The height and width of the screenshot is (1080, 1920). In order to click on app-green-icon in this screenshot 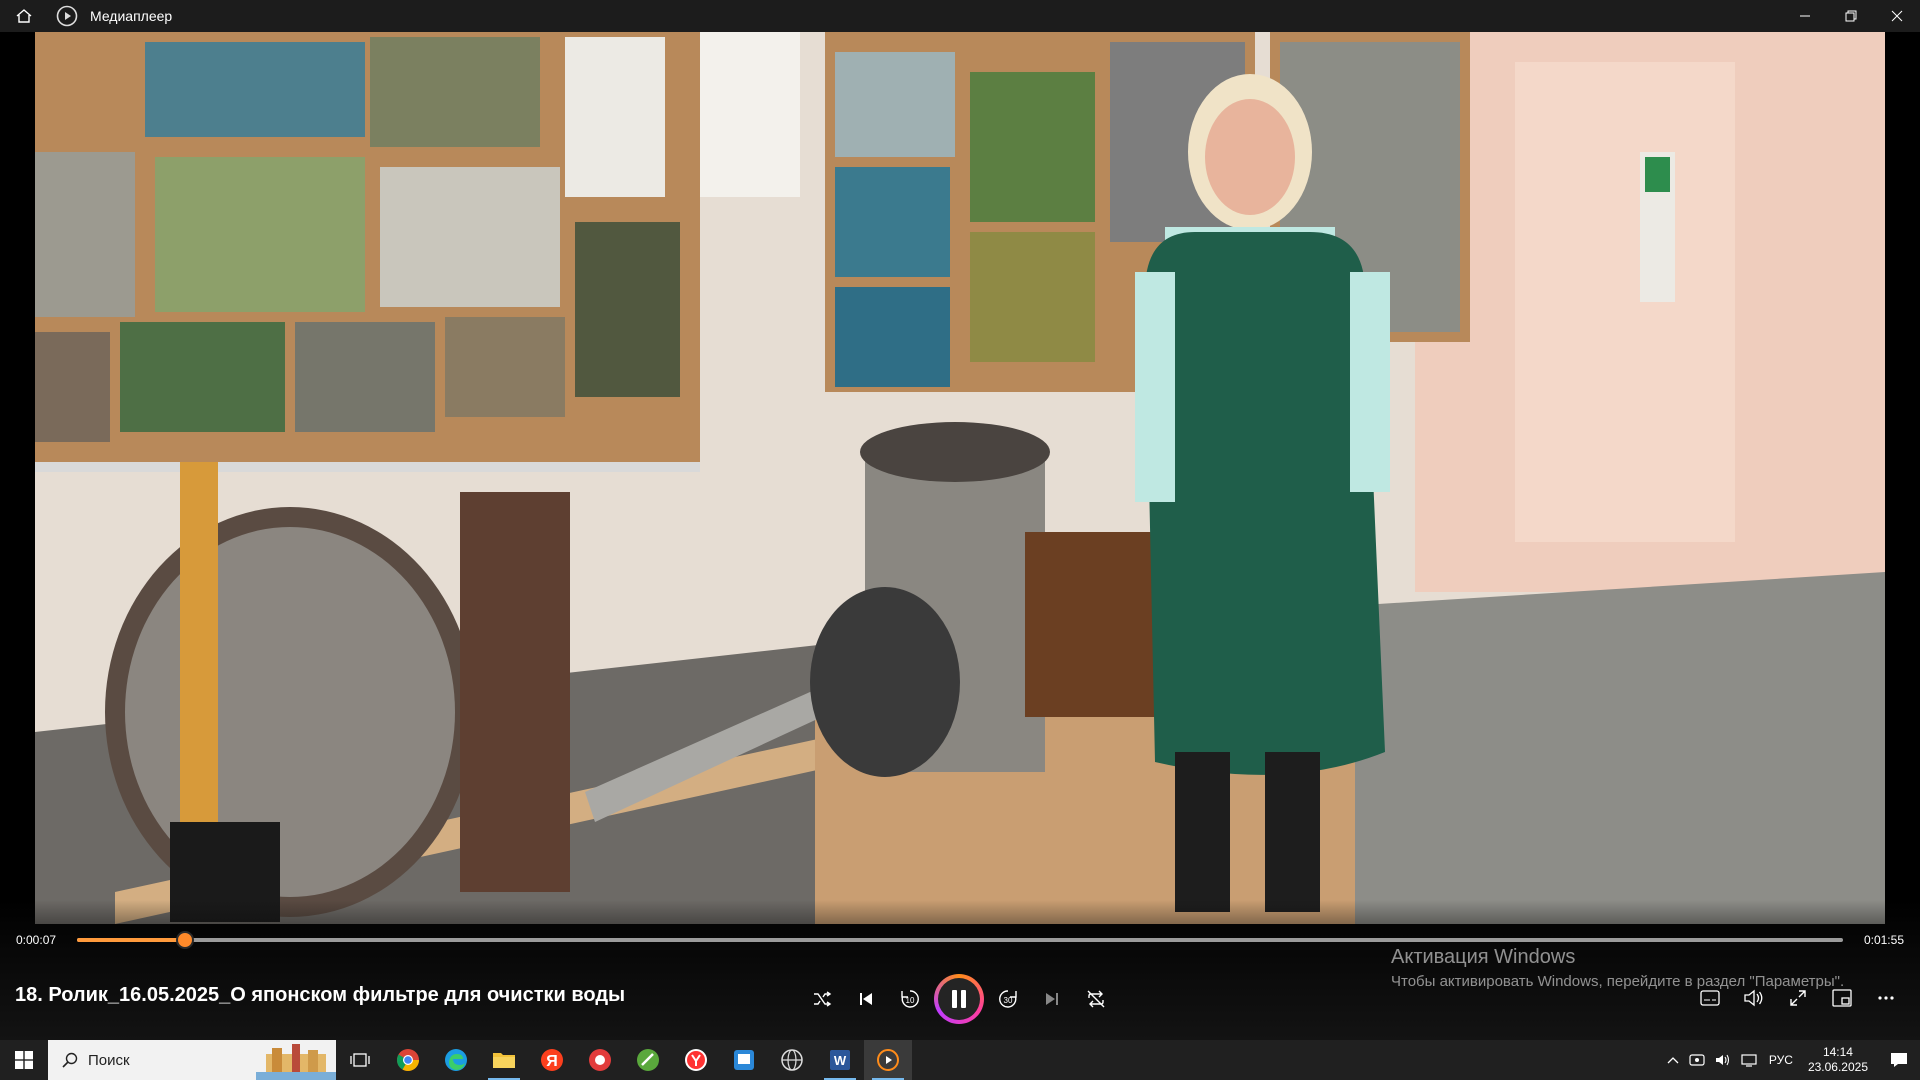, I will do `click(648, 1060)`.